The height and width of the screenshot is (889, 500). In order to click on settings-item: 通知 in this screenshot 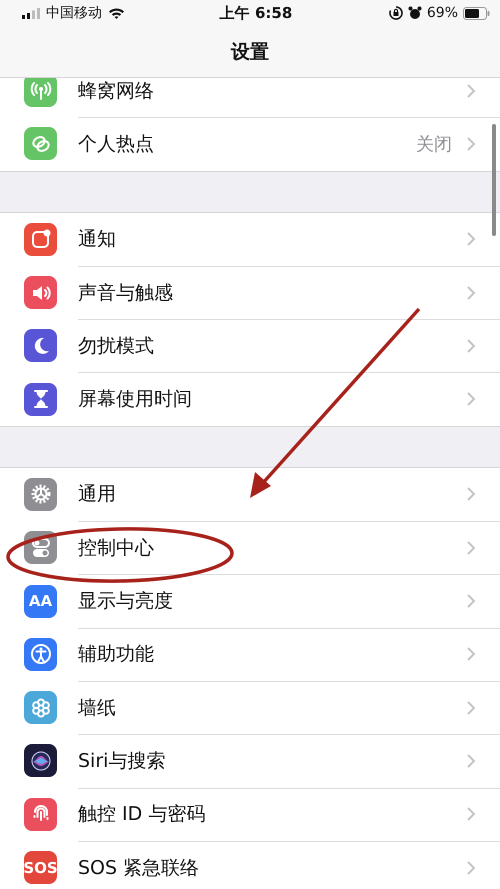, I will do `click(272, 239)`.